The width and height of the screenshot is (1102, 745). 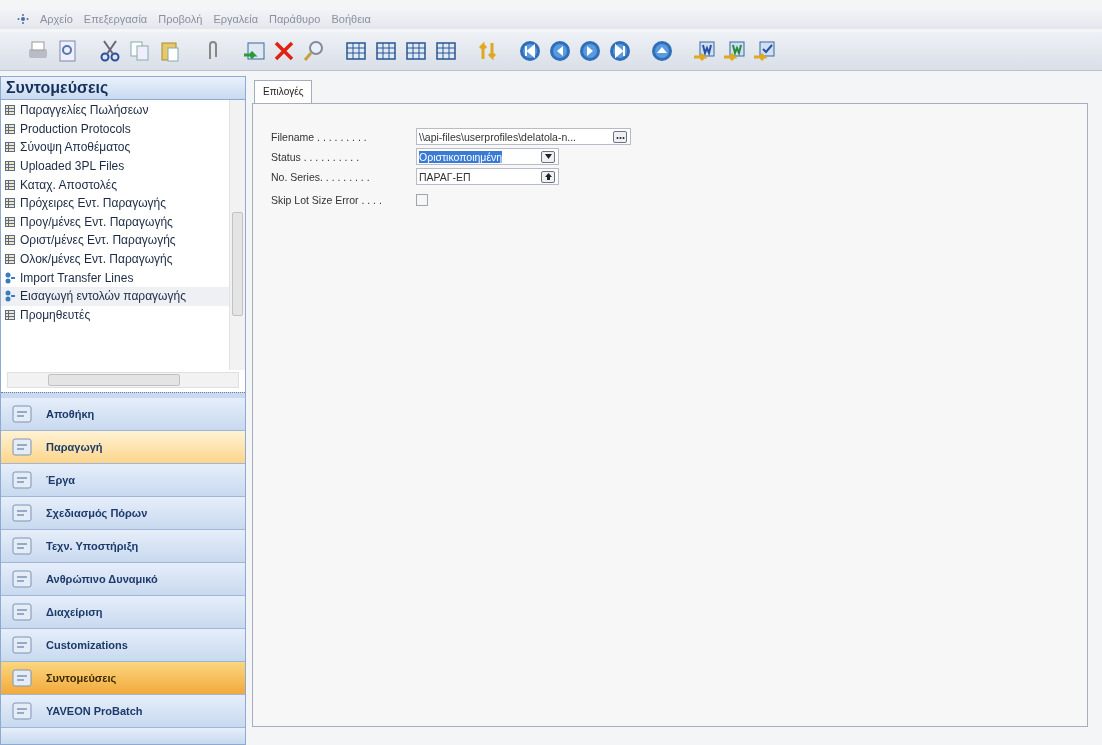 I want to click on shortcut-item: Σύνοψη Αποθέματος, so click(x=115, y=147).